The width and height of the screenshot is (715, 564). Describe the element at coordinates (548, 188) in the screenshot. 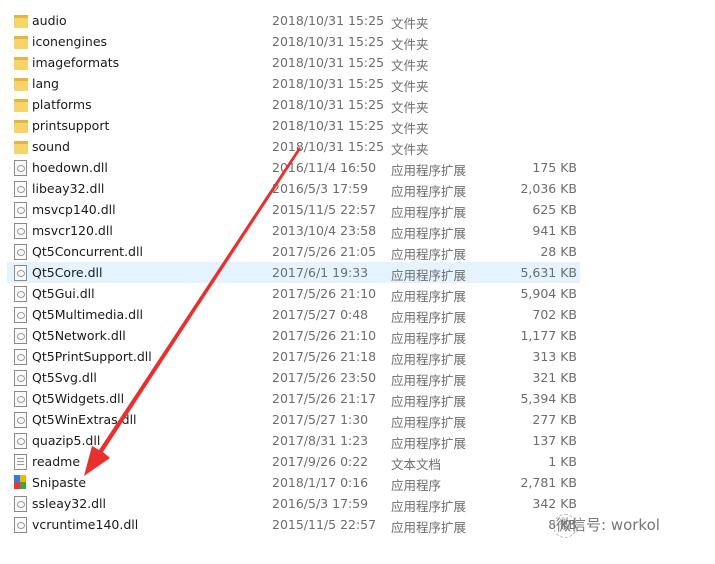

I see `file-size: 2,036 KB` at that location.